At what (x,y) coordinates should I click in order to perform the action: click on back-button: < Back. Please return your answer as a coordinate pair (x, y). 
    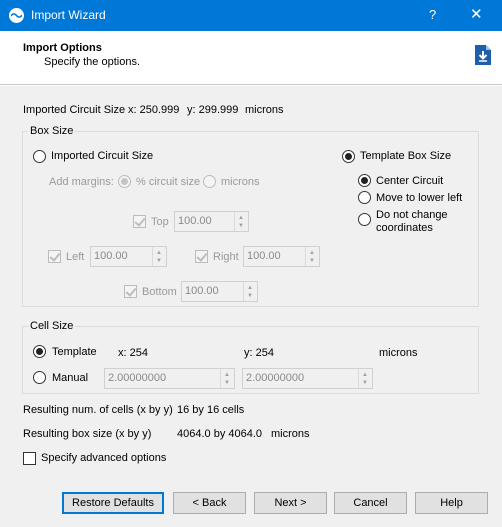
    Looking at the image, I should click on (209, 503).